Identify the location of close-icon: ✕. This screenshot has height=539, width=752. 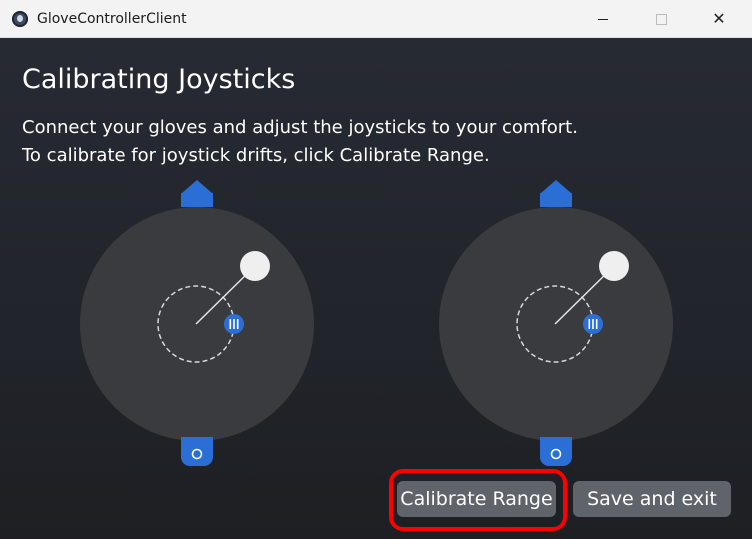
(719, 18).